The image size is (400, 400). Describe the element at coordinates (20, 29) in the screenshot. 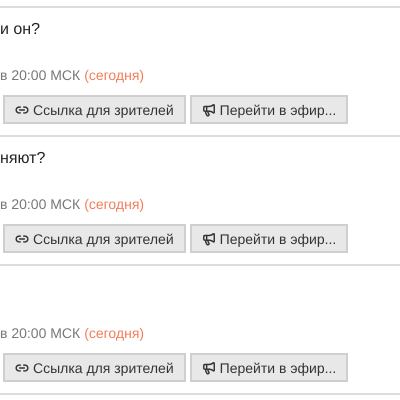

I see `broadcast-title: и он?` at that location.